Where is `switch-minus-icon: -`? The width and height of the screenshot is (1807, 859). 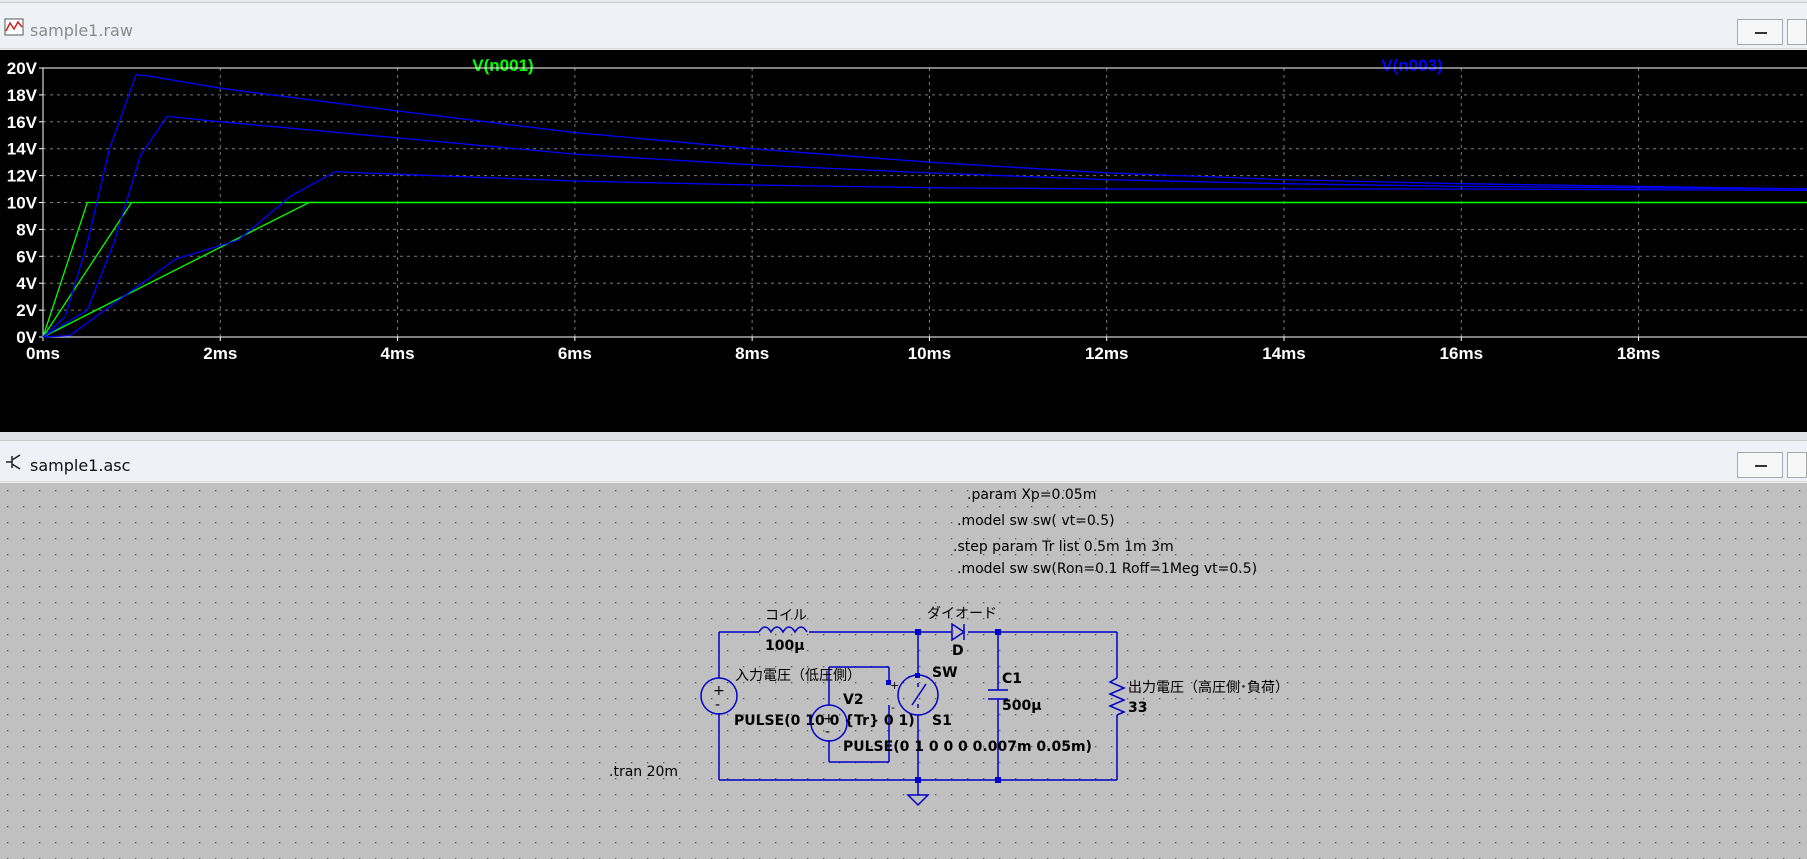 switch-minus-icon: - is located at coordinates (893, 707).